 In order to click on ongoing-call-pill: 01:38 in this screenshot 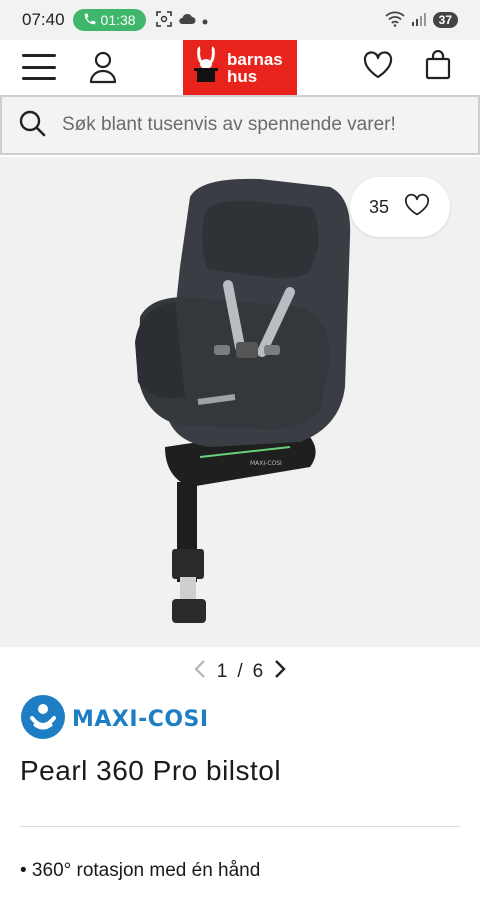, I will do `click(109, 20)`.